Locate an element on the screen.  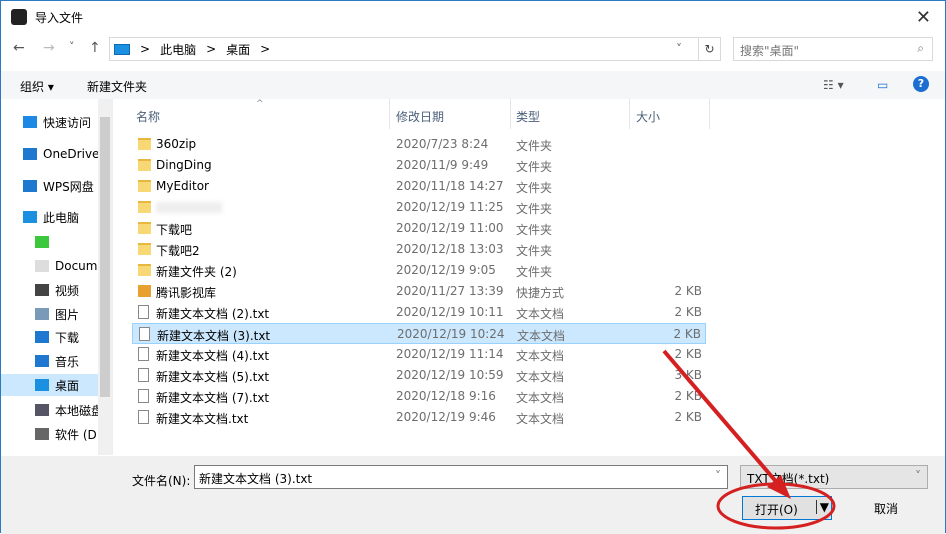
sidebar-item: WPS网盘 is located at coordinates (61, 186).